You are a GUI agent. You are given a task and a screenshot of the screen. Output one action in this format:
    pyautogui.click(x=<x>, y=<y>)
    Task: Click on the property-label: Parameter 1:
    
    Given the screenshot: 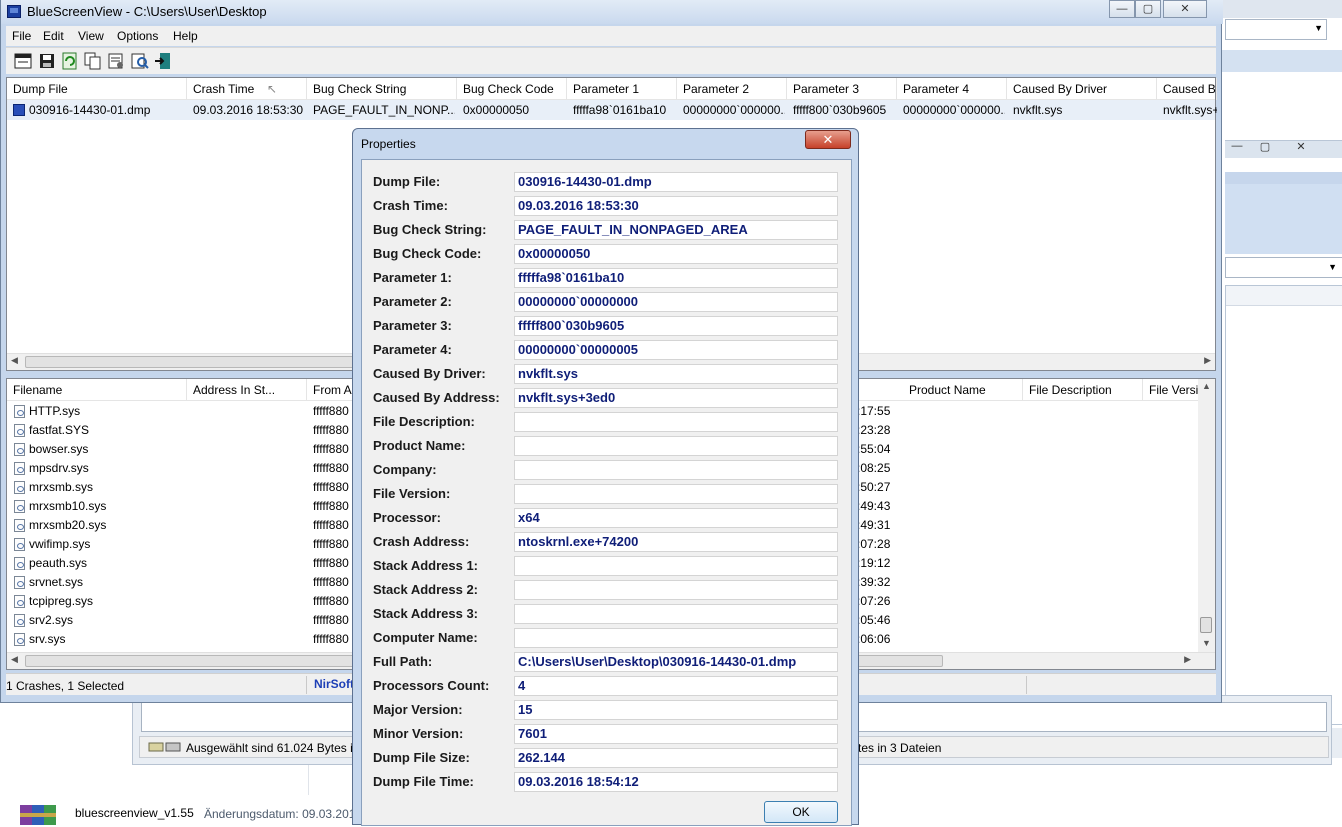 What is the action you would take?
    pyautogui.click(x=412, y=277)
    